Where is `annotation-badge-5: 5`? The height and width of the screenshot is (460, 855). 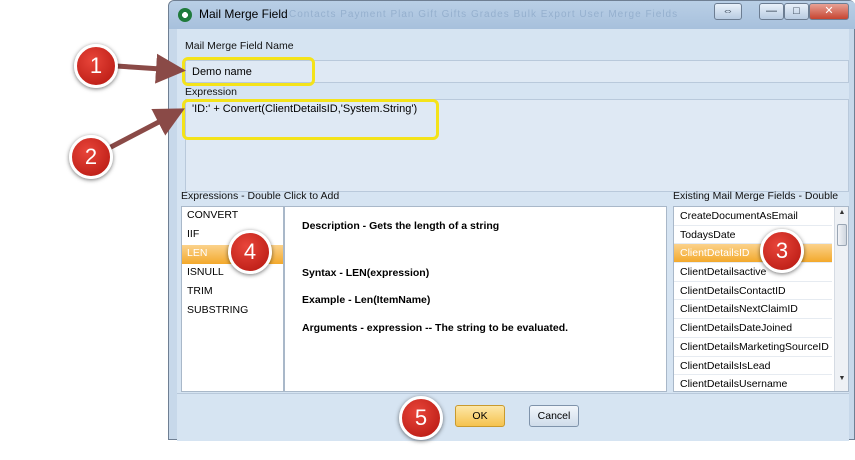
annotation-badge-5: 5 is located at coordinates (421, 418).